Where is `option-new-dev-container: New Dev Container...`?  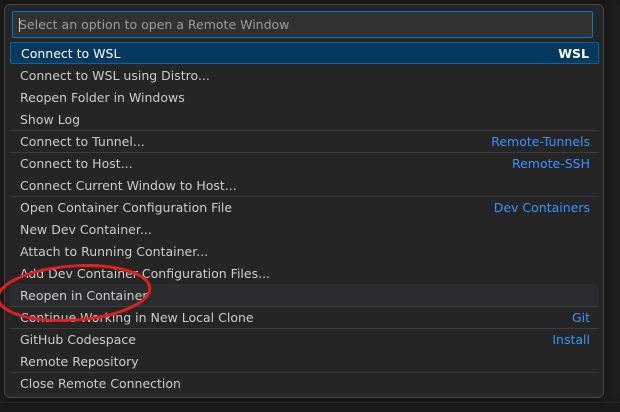
option-new-dev-container: New Dev Container... is located at coordinates (304, 229).